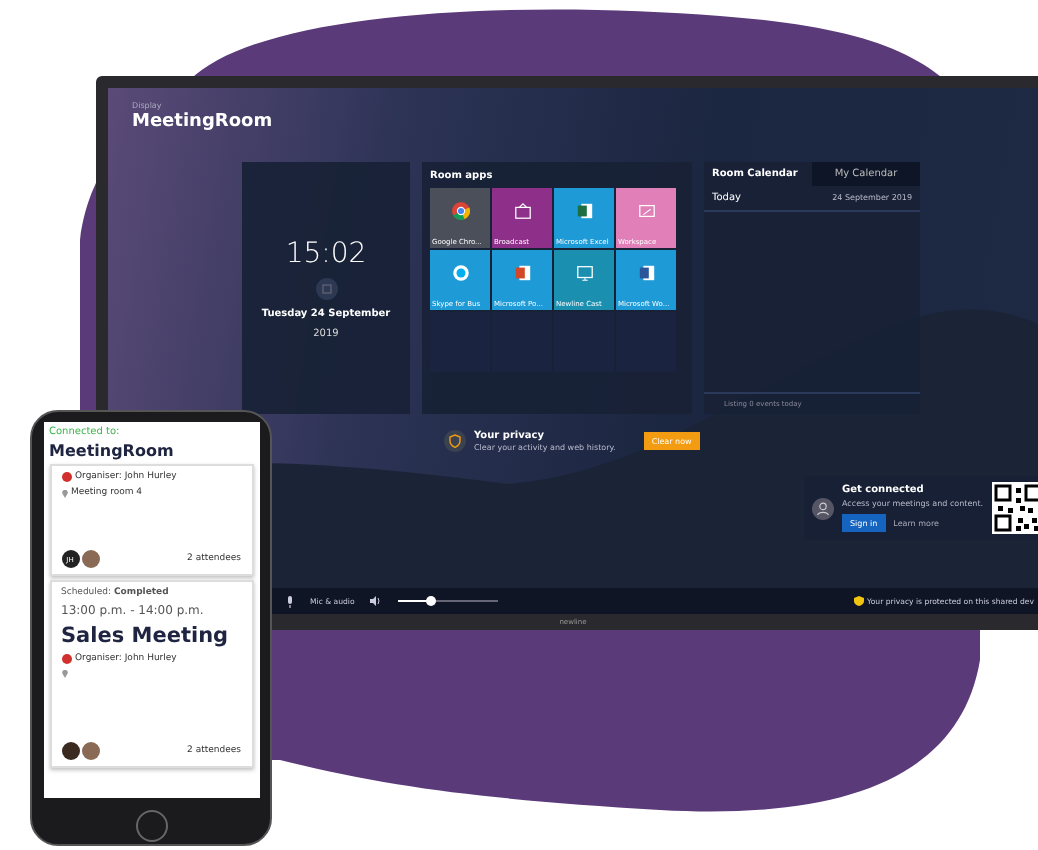  Describe the element at coordinates (646, 273) in the screenshot. I see `document-icon` at that location.